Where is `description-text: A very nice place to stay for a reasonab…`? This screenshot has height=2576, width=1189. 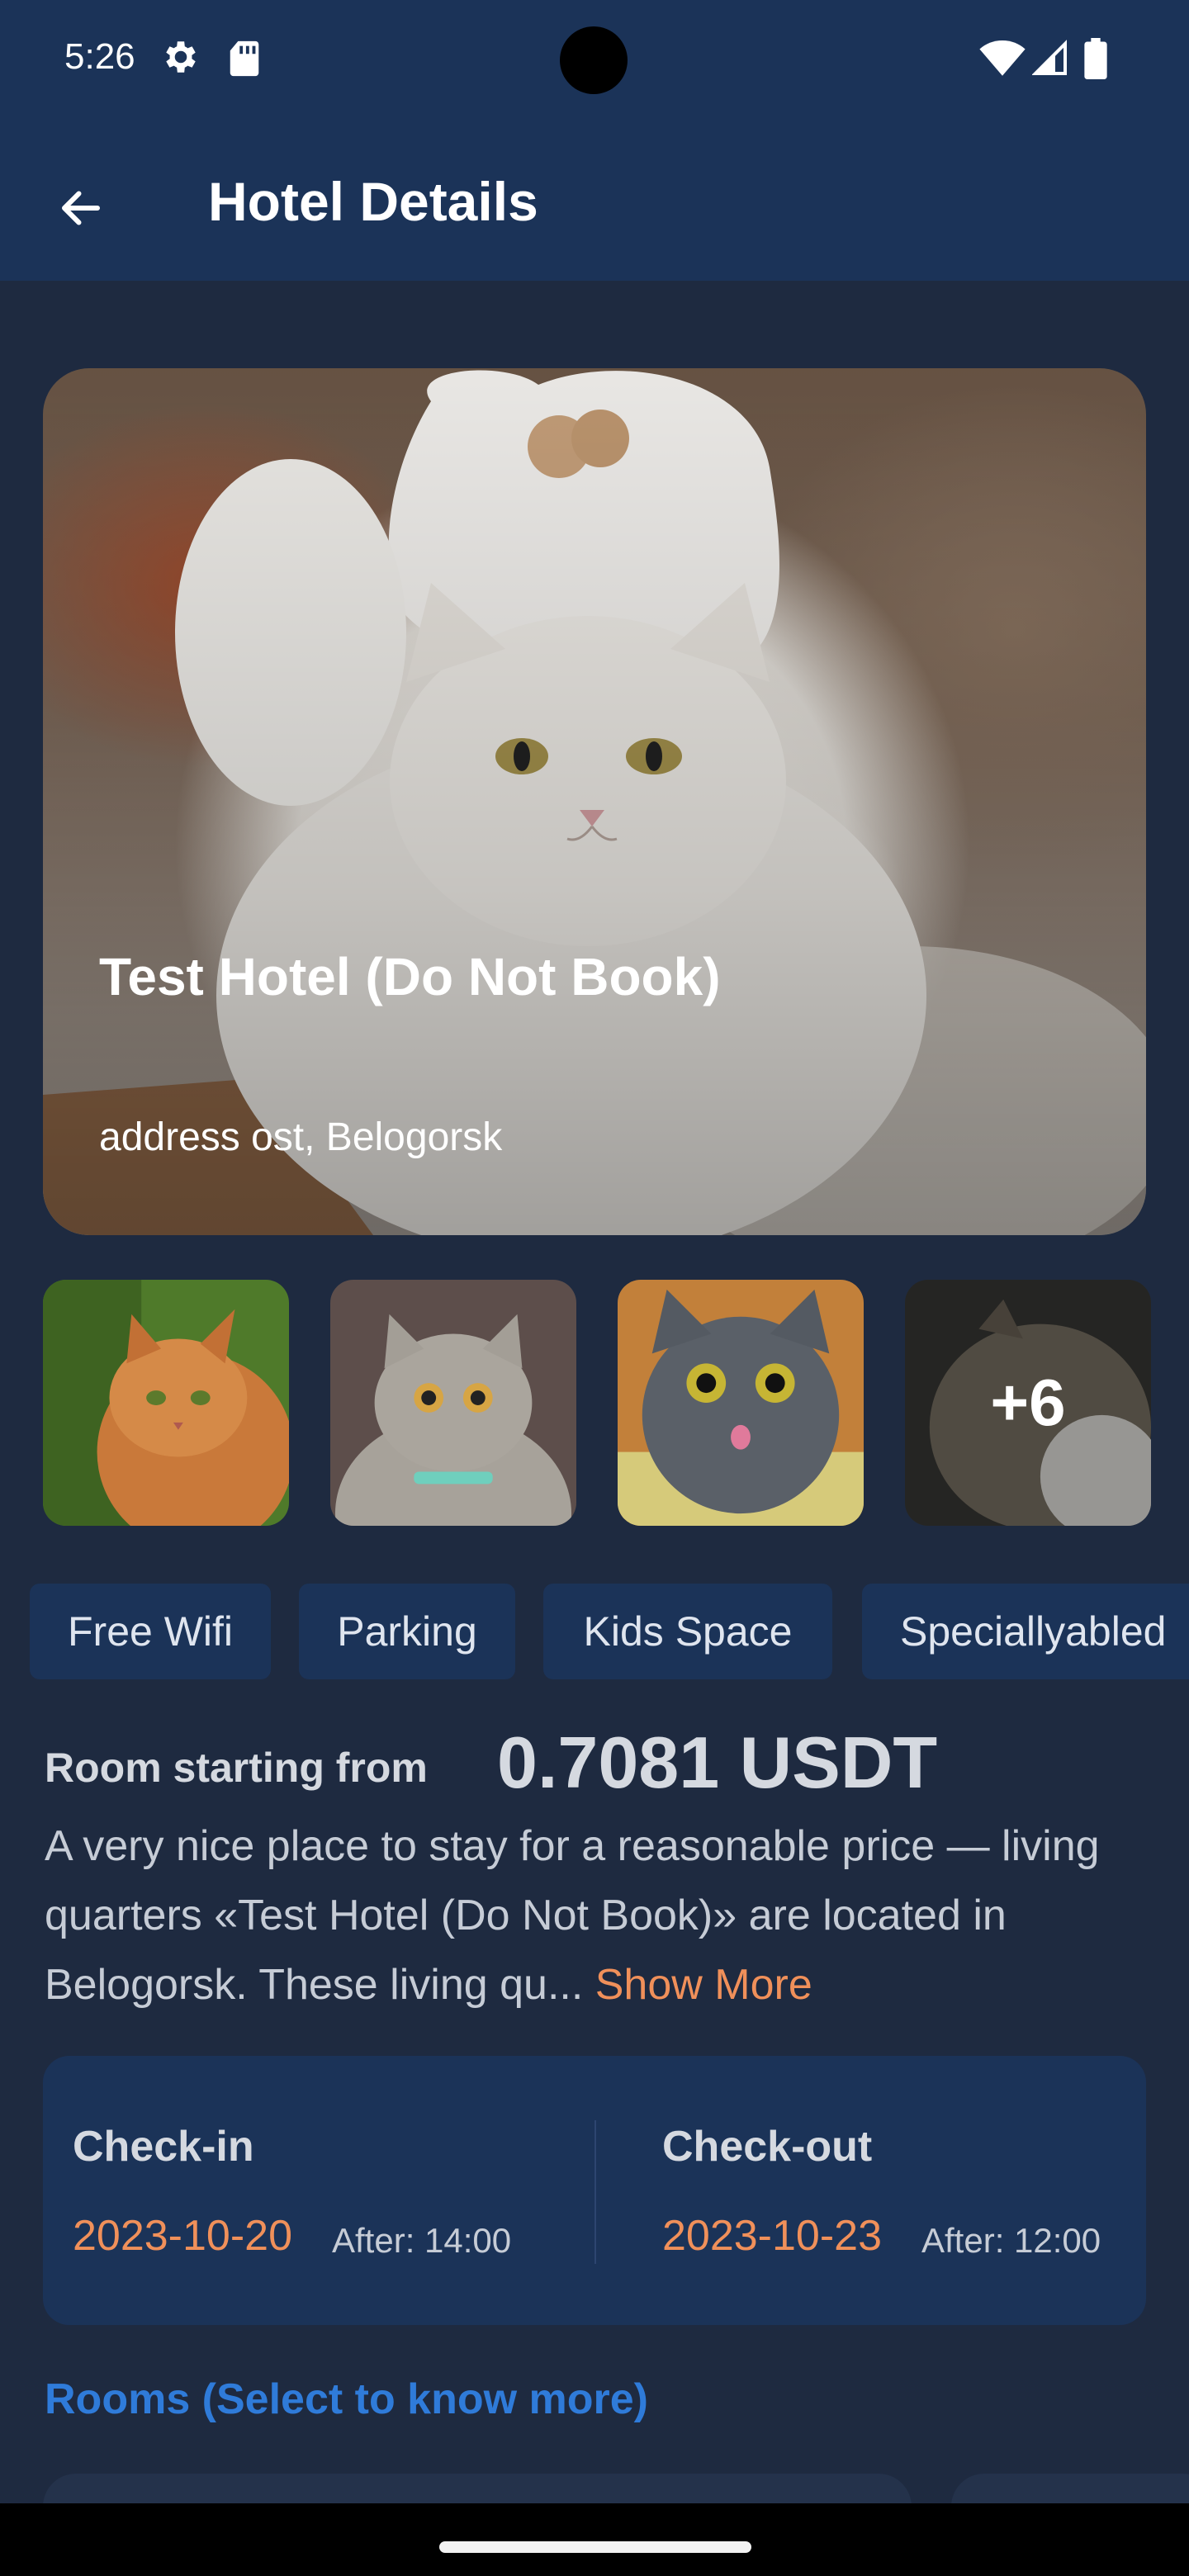
description-text: A very nice place to stay for a reasonab… is located at coordinates (572, 1915).